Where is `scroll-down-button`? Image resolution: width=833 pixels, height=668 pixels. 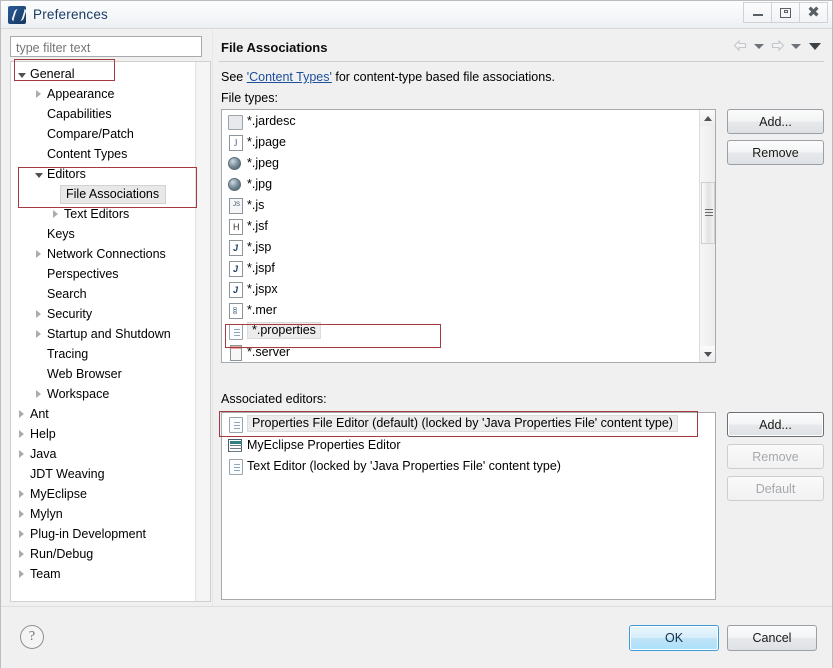 scroll-down-button is located at coordinates (707, 354).